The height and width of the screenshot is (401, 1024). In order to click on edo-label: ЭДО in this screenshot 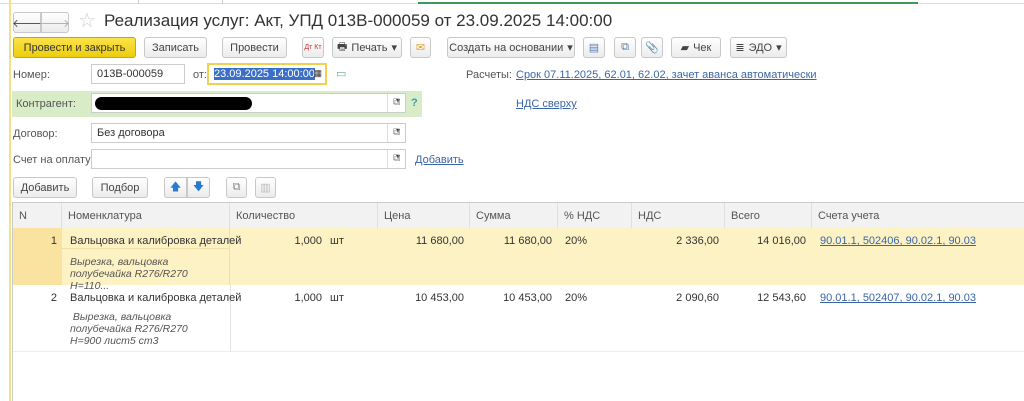, I will do `click(760, 47)`.